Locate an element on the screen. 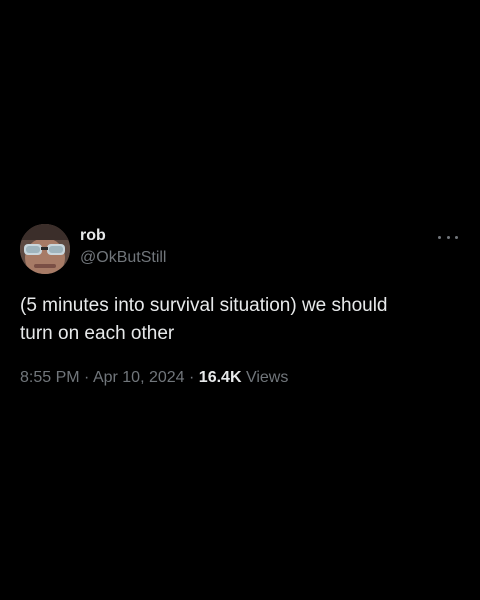  tweet-date: Apr 10, 2024 is located at coordinates (139, 377).